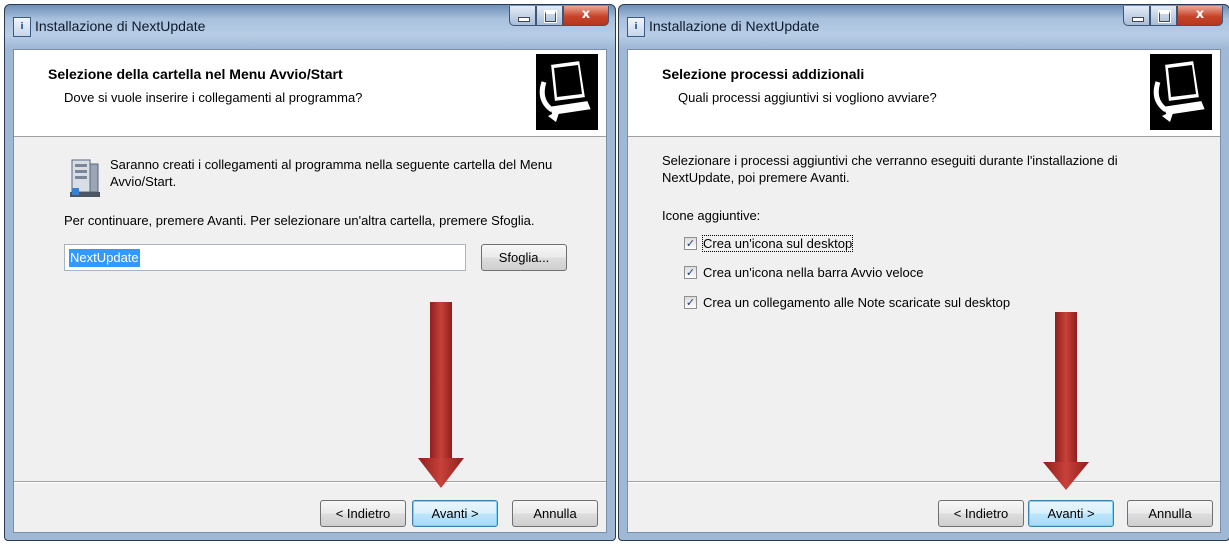 The width and height of the screenshot is (1229, 545). What do you see at coordinates (813, 272) in the screenshot?
I see `checkbox-label: Crea un'icona nella barra Avvio veloce` at bounding box center [813, 272].